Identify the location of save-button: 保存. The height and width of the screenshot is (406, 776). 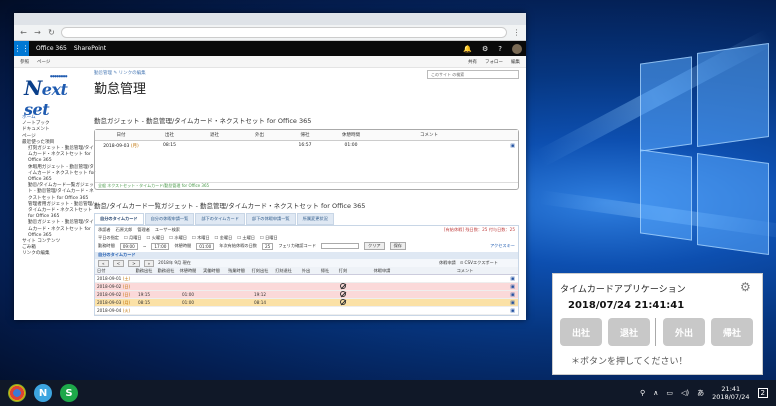
(397, 246).